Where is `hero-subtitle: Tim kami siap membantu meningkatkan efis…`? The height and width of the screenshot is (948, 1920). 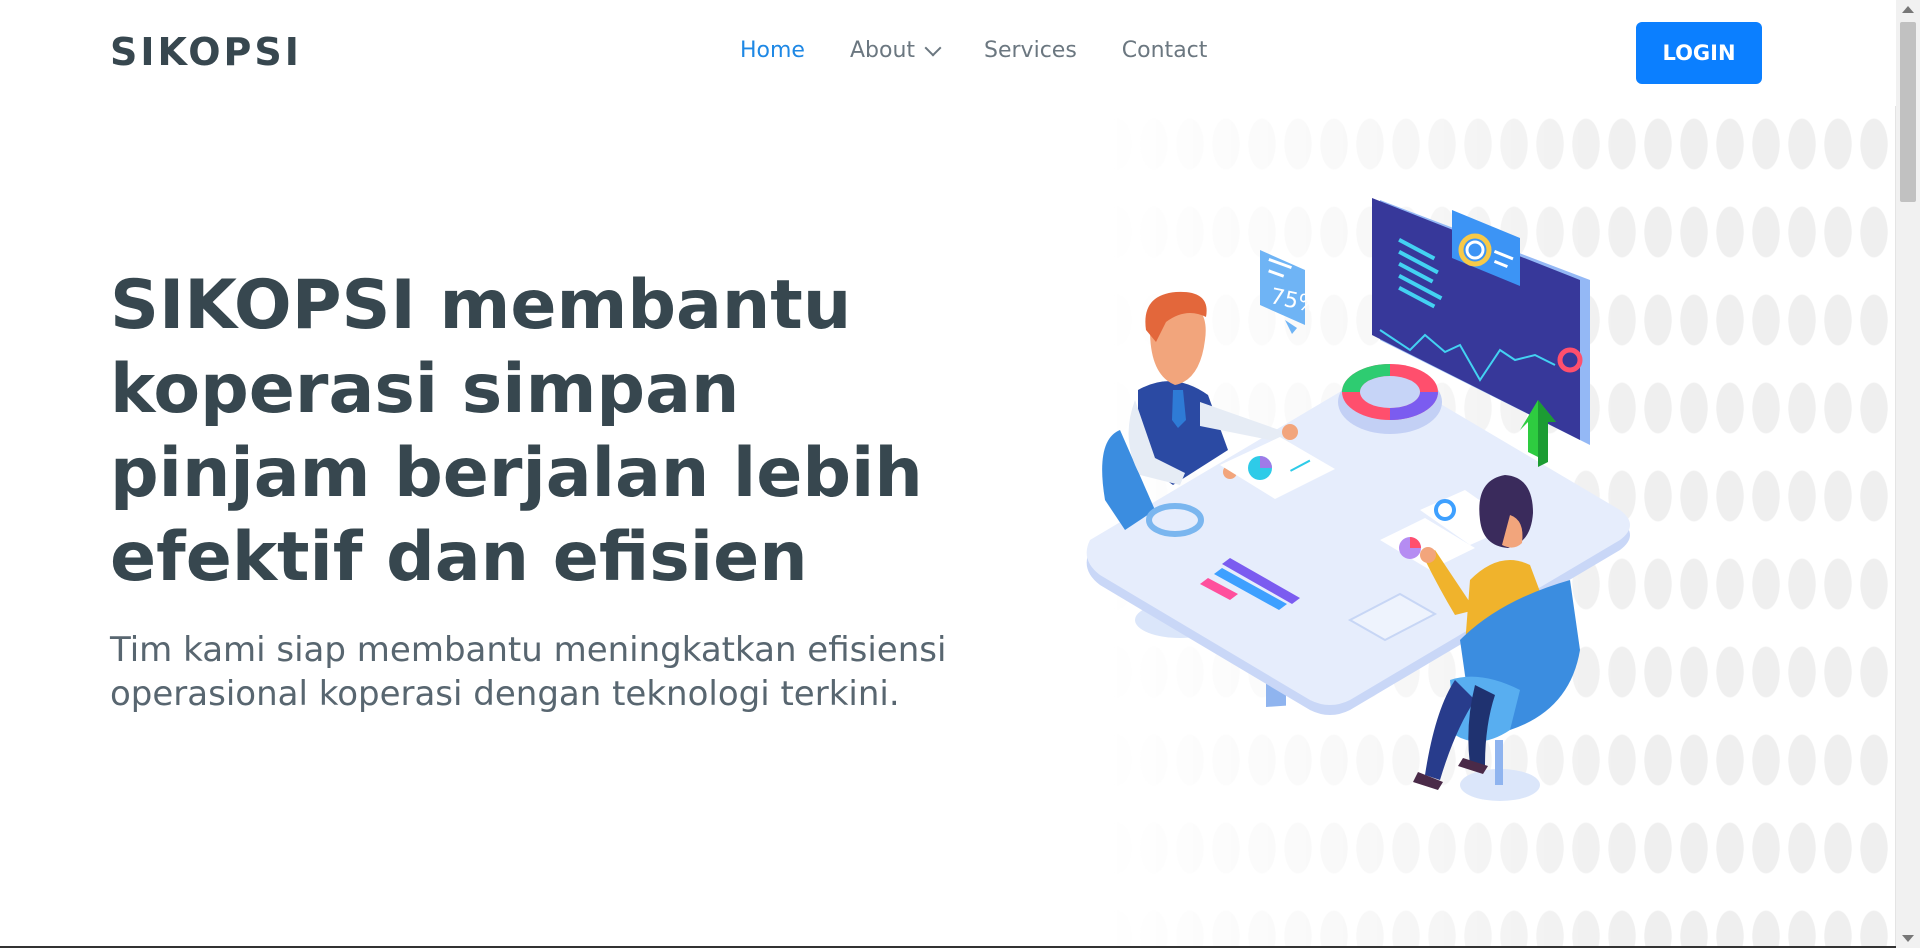 hero-subtitle: Tim kami siap membantu meningkatkan efis… is located at coordinates (528, 672).